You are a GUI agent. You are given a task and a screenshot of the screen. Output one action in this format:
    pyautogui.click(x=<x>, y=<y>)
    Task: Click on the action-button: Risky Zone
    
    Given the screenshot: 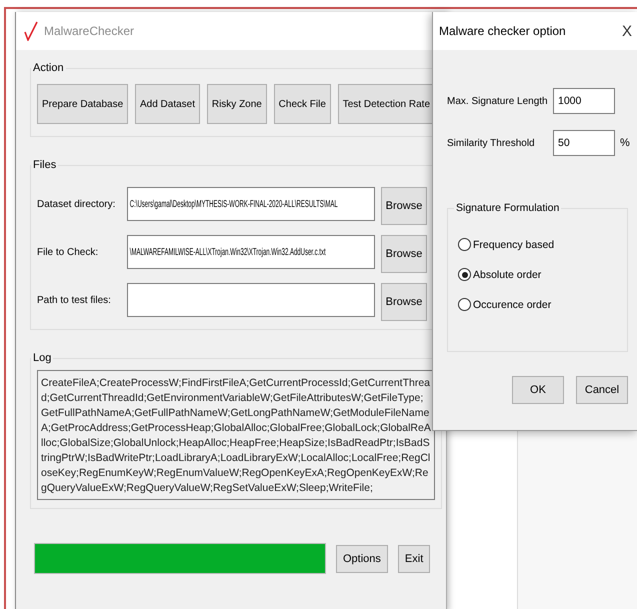 What is the action you would take?
    pyautogui.click(x=236, y=104)
    